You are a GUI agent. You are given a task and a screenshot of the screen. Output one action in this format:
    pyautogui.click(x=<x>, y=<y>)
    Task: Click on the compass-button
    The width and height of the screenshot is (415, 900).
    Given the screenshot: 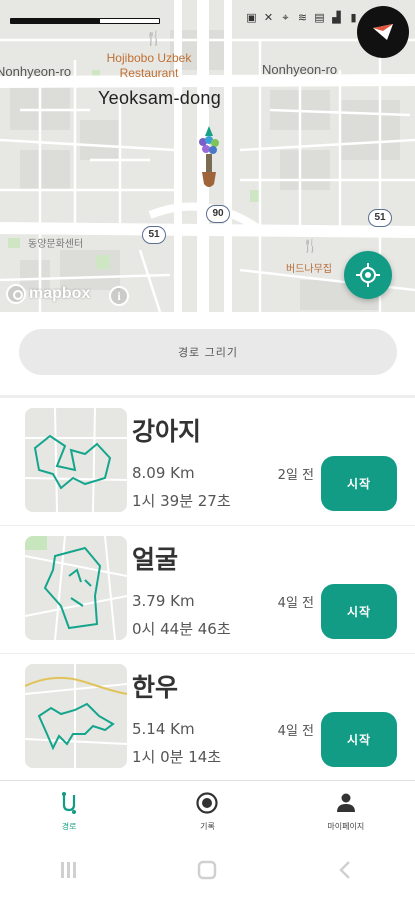 What is the action you would take?
    pyautogui.click(x=383, y=32)
    